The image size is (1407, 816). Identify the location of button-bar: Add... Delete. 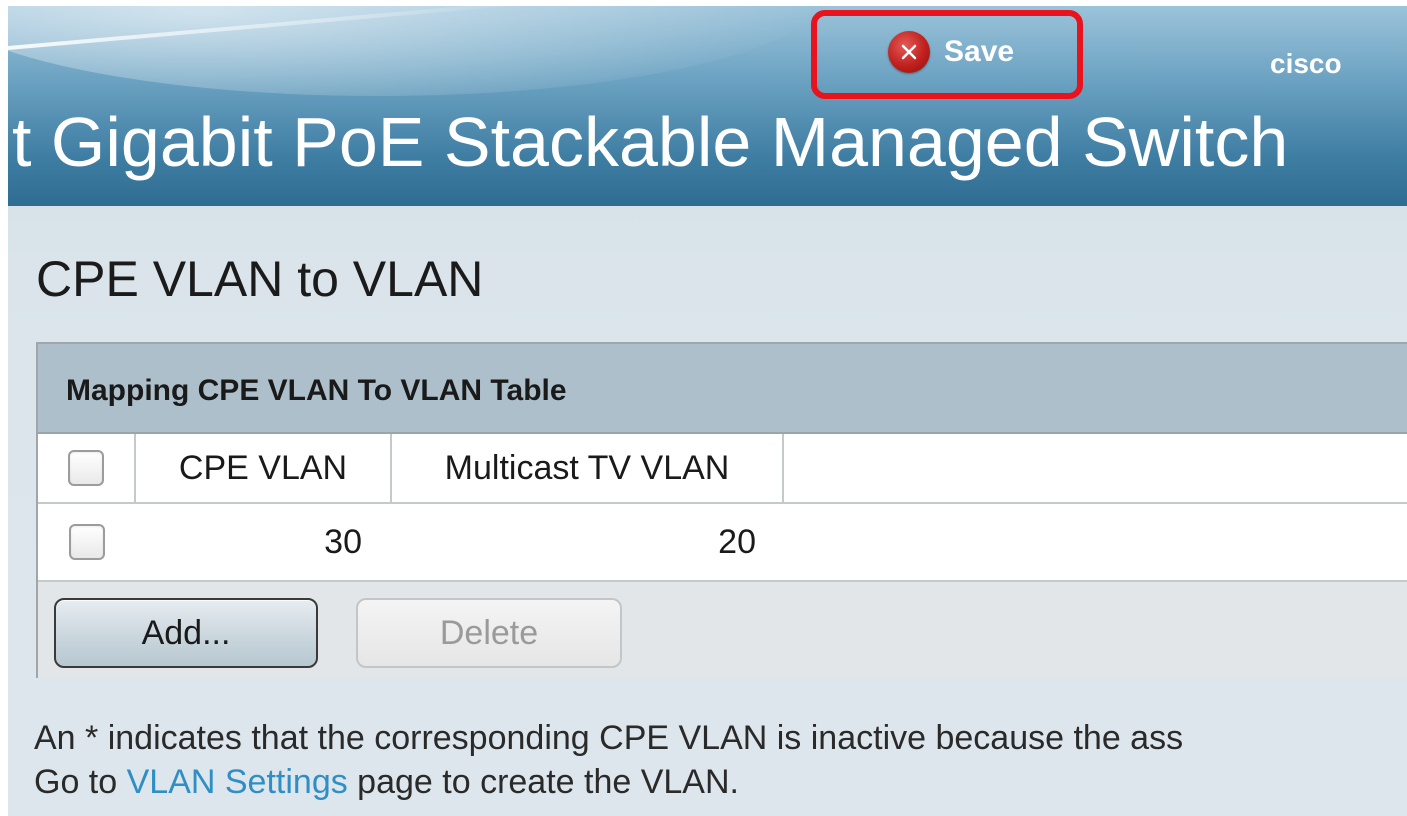
(722, 630).